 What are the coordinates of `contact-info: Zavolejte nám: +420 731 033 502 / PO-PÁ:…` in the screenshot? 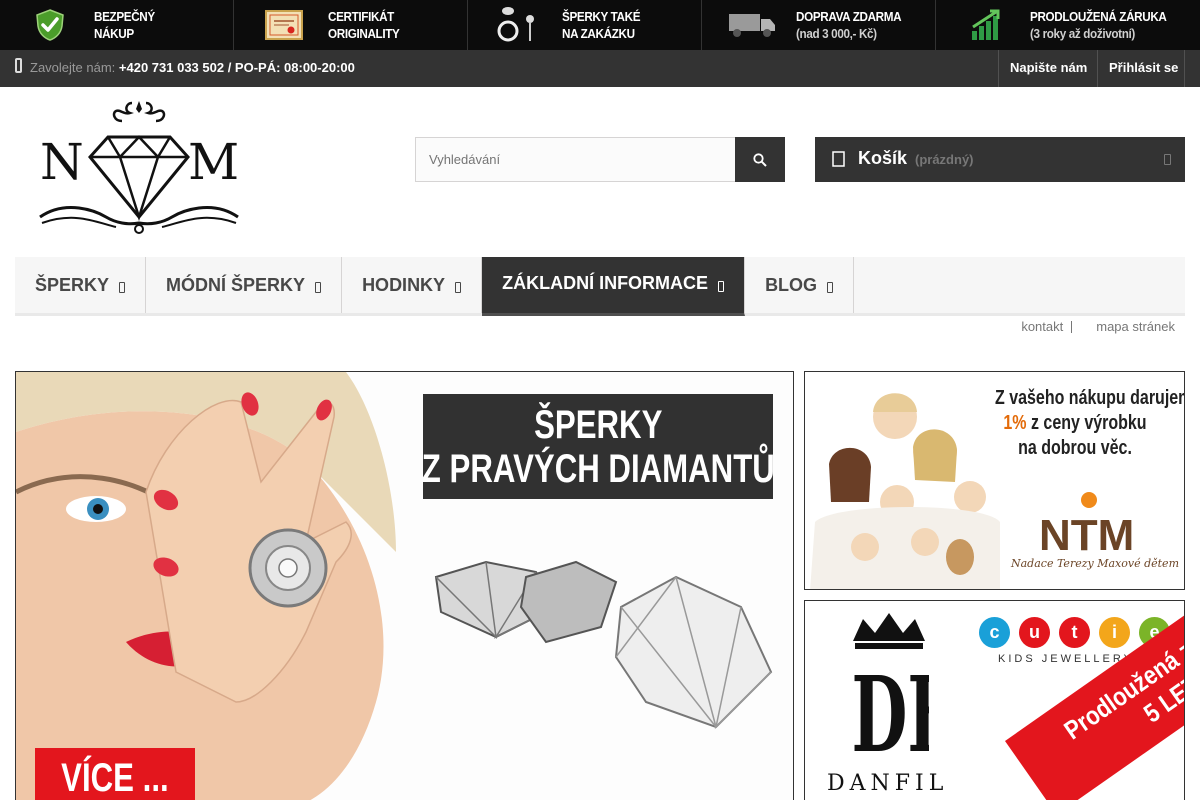 It's located at (192, 67).